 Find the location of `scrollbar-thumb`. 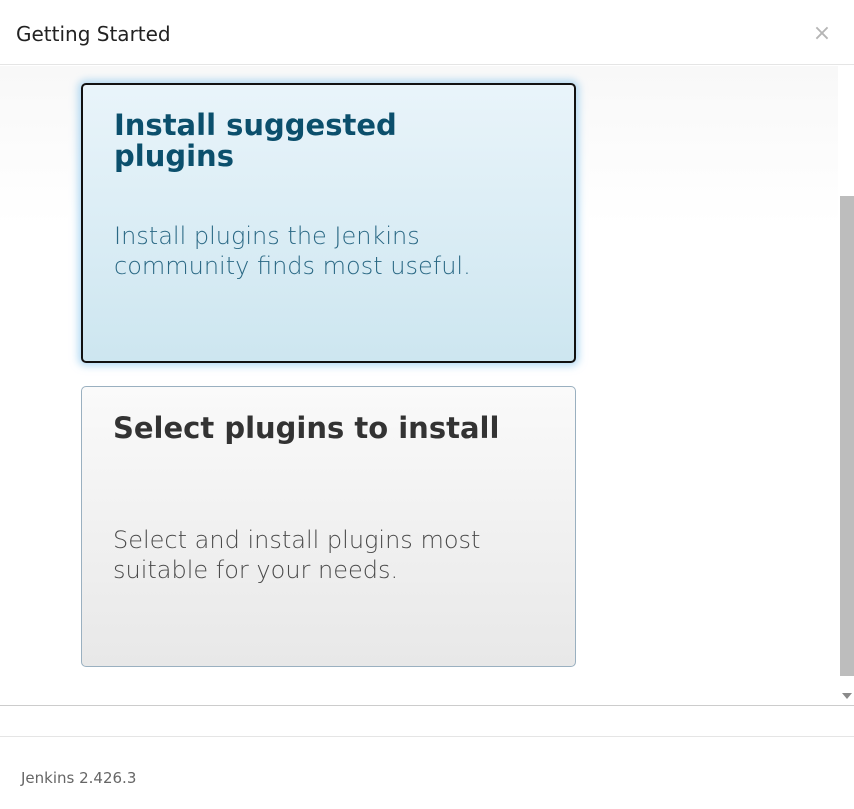

scrollbar-thumb is located at coordinates (847, 436).